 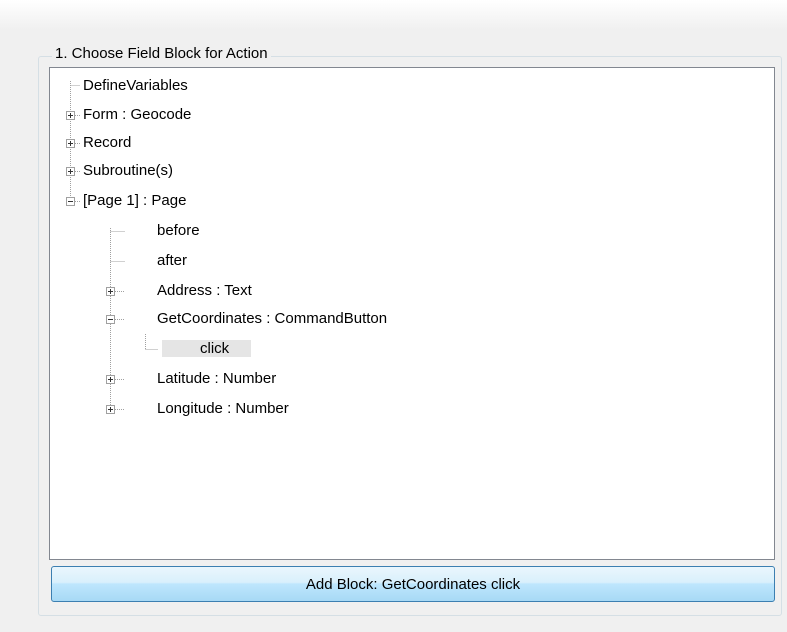 I want to click on tree-node-getcoordinates: GetCoordinates : CommandButton, so click(x=272, y=319).